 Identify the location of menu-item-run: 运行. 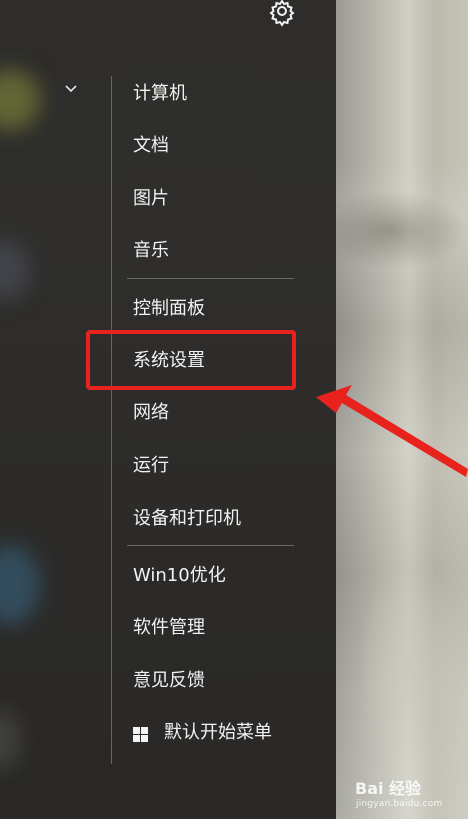
(151, 466).